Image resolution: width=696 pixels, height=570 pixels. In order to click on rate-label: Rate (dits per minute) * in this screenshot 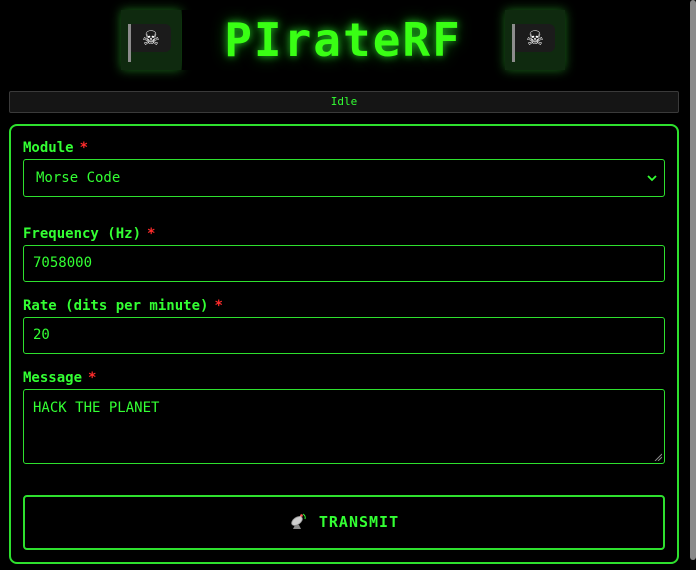, I will do `click(123, 306)`.